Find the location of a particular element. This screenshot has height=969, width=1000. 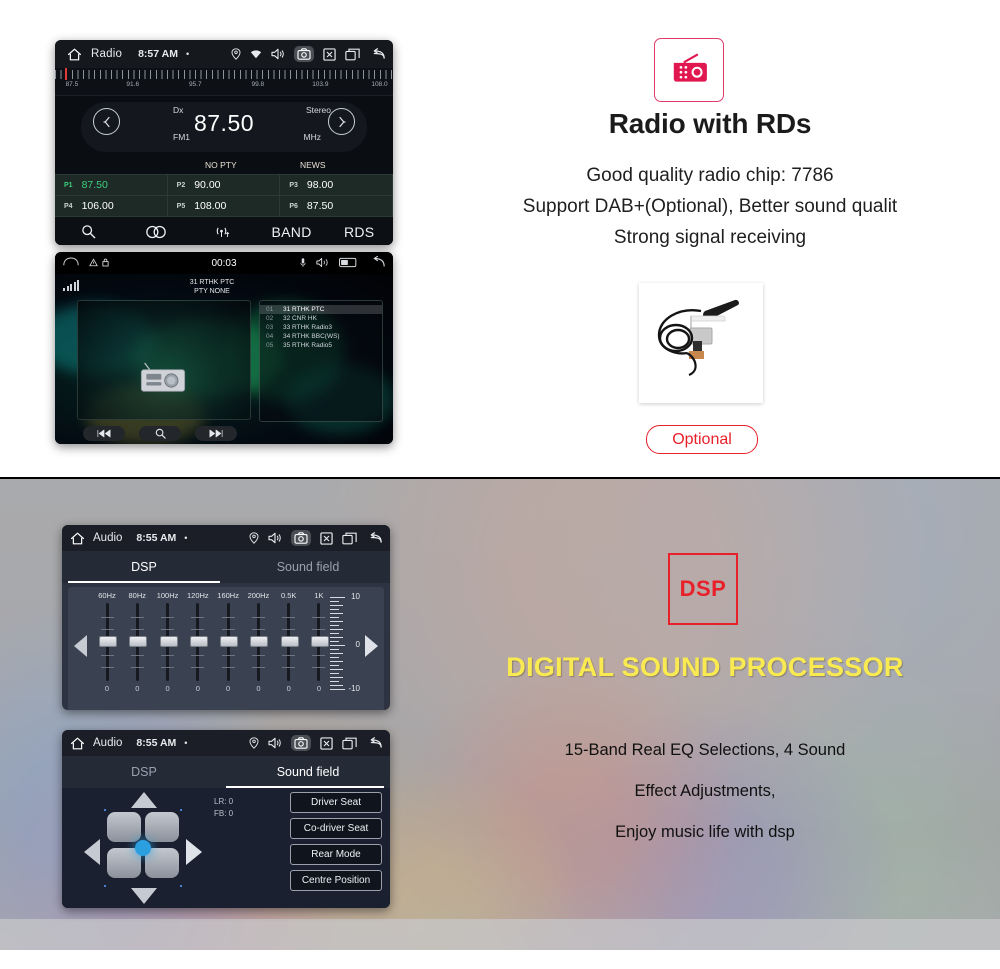

preset-button: P3 98.00 is located at coordinates (336, 185).